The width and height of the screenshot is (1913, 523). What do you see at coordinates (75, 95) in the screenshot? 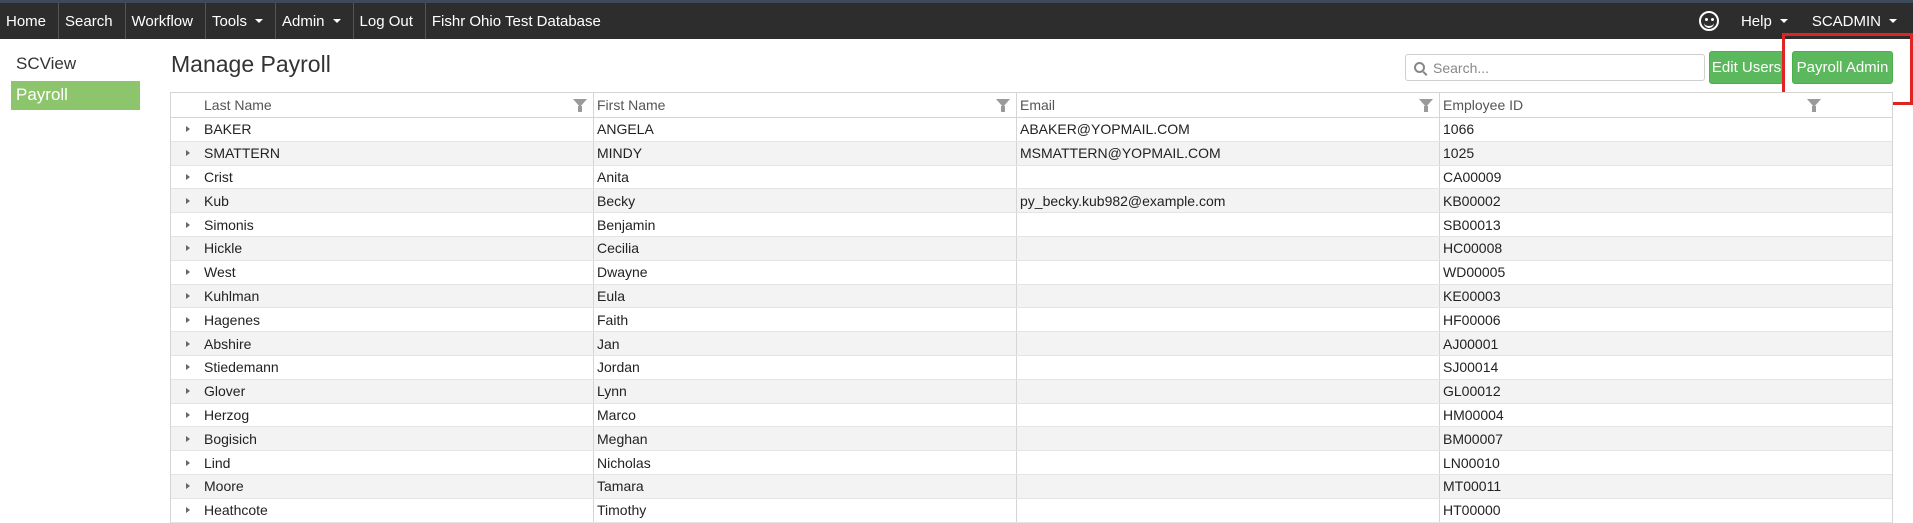
I see `sidebar-item-payroll: Payroll` at bounding box center [75, 95].